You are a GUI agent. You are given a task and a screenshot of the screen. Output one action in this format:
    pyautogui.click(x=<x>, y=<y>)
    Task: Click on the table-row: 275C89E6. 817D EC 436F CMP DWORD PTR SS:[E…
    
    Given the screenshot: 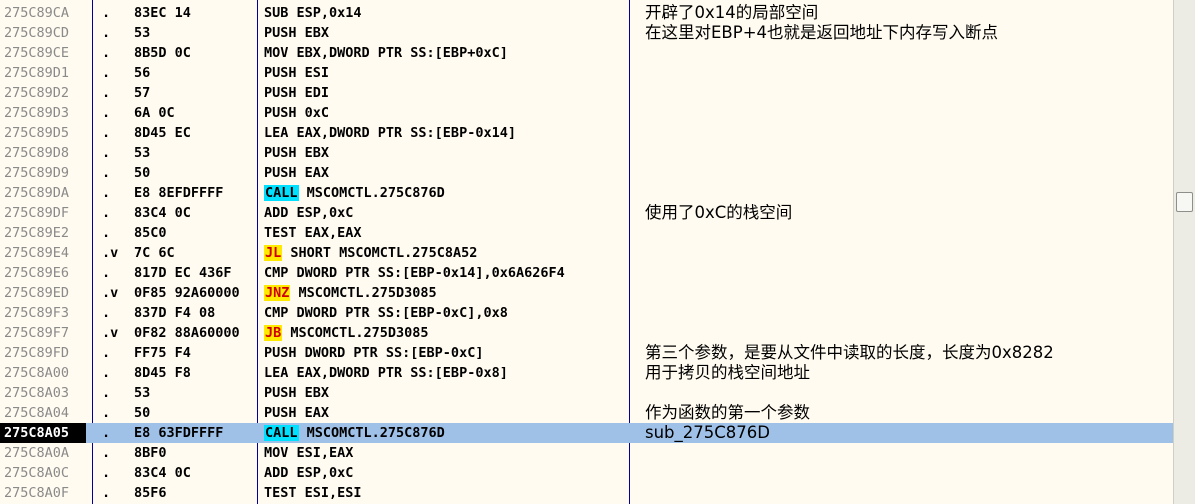 What is the action you would take?
    pyautogui.click(x=586, y=273)
    